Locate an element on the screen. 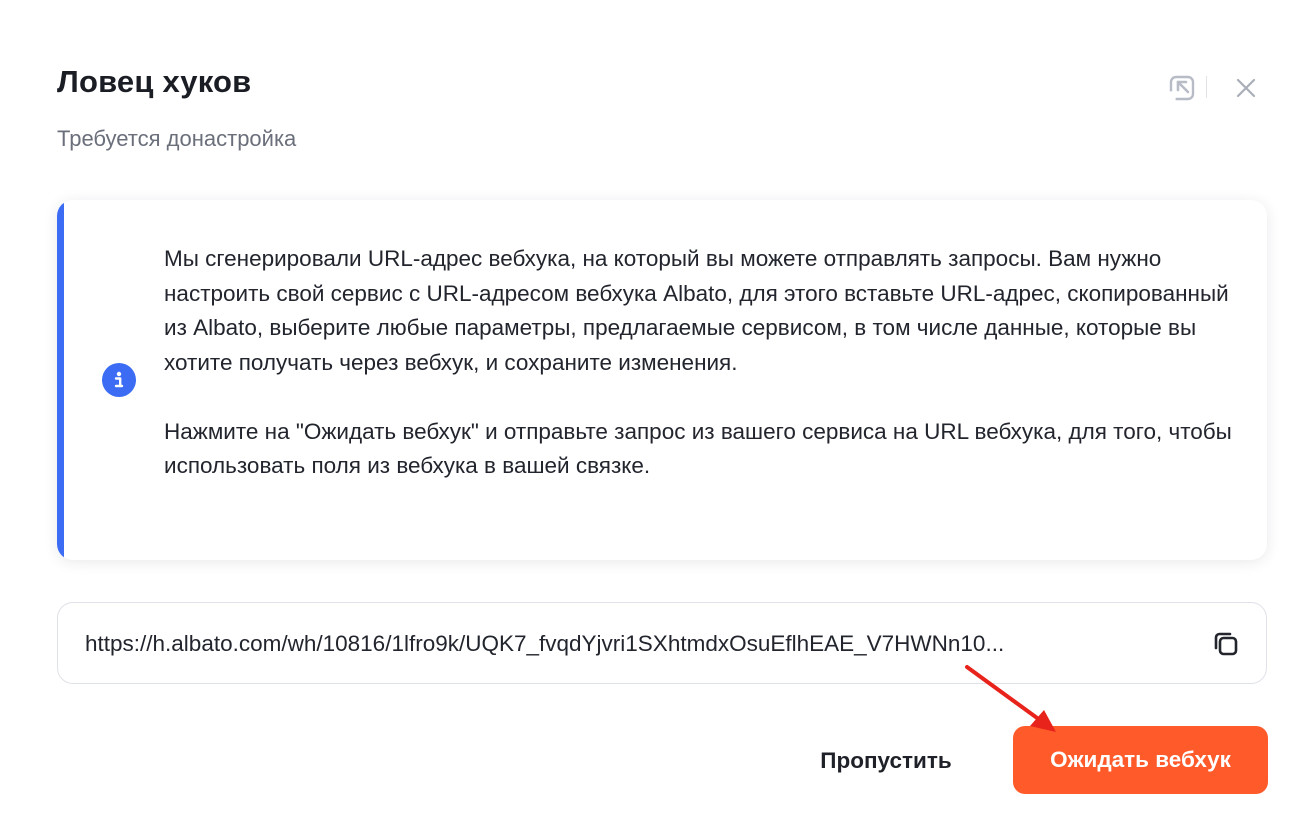  copy-button is located at coordinates (1226, 644).